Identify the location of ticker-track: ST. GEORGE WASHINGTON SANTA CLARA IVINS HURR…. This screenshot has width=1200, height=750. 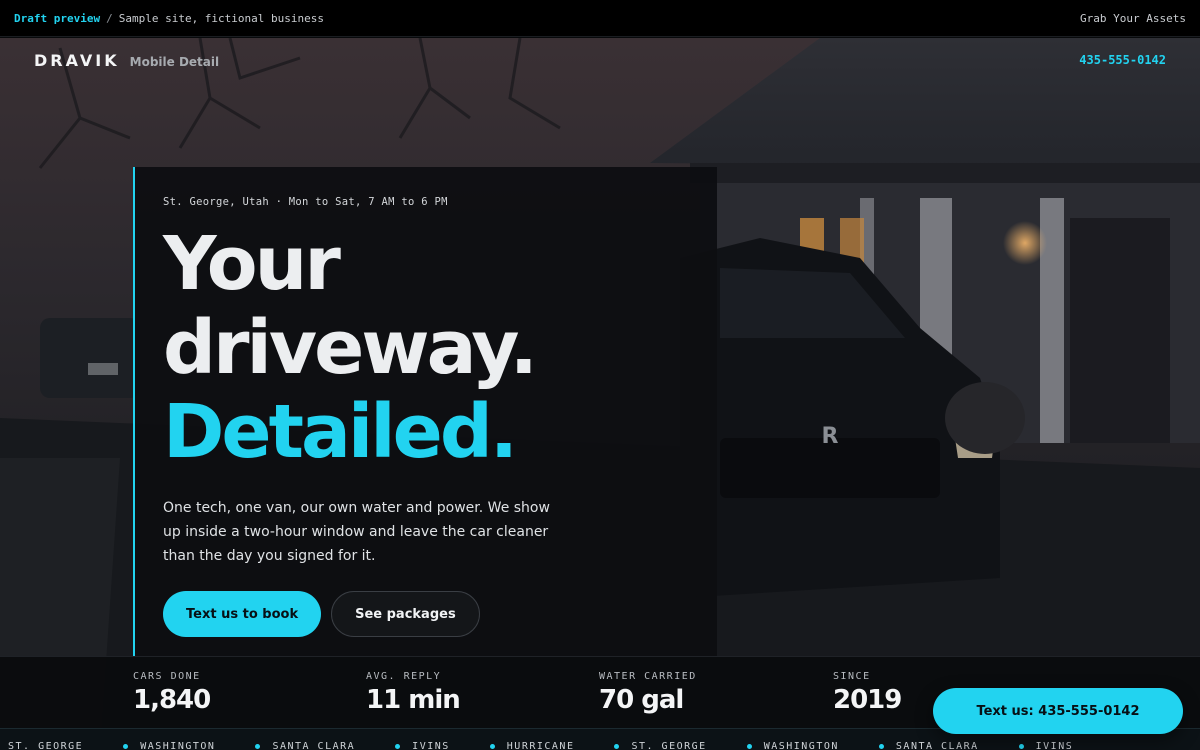
(560, 745).